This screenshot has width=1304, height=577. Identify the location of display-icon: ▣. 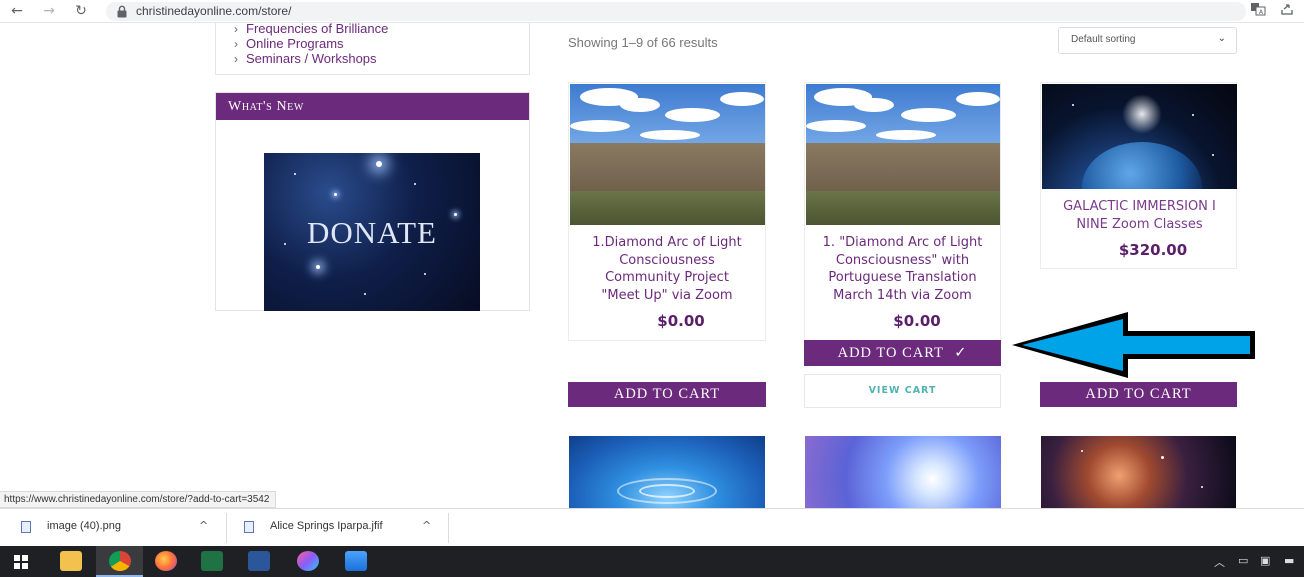
(1265, 560).